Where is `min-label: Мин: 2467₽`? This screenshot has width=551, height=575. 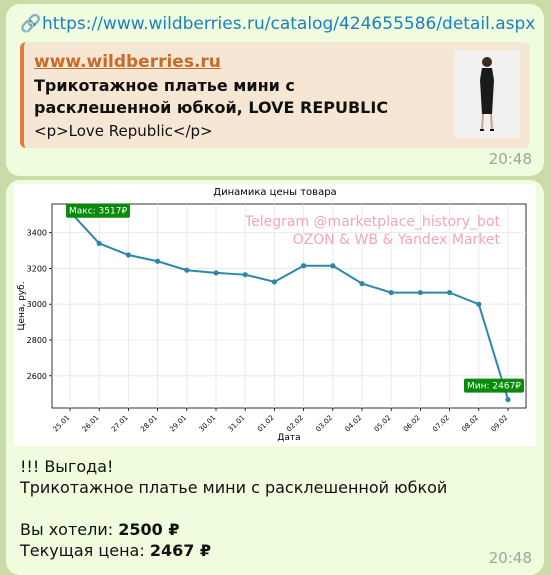 min-label: Мин: 2467₽ is located at coordinates (494, 385).